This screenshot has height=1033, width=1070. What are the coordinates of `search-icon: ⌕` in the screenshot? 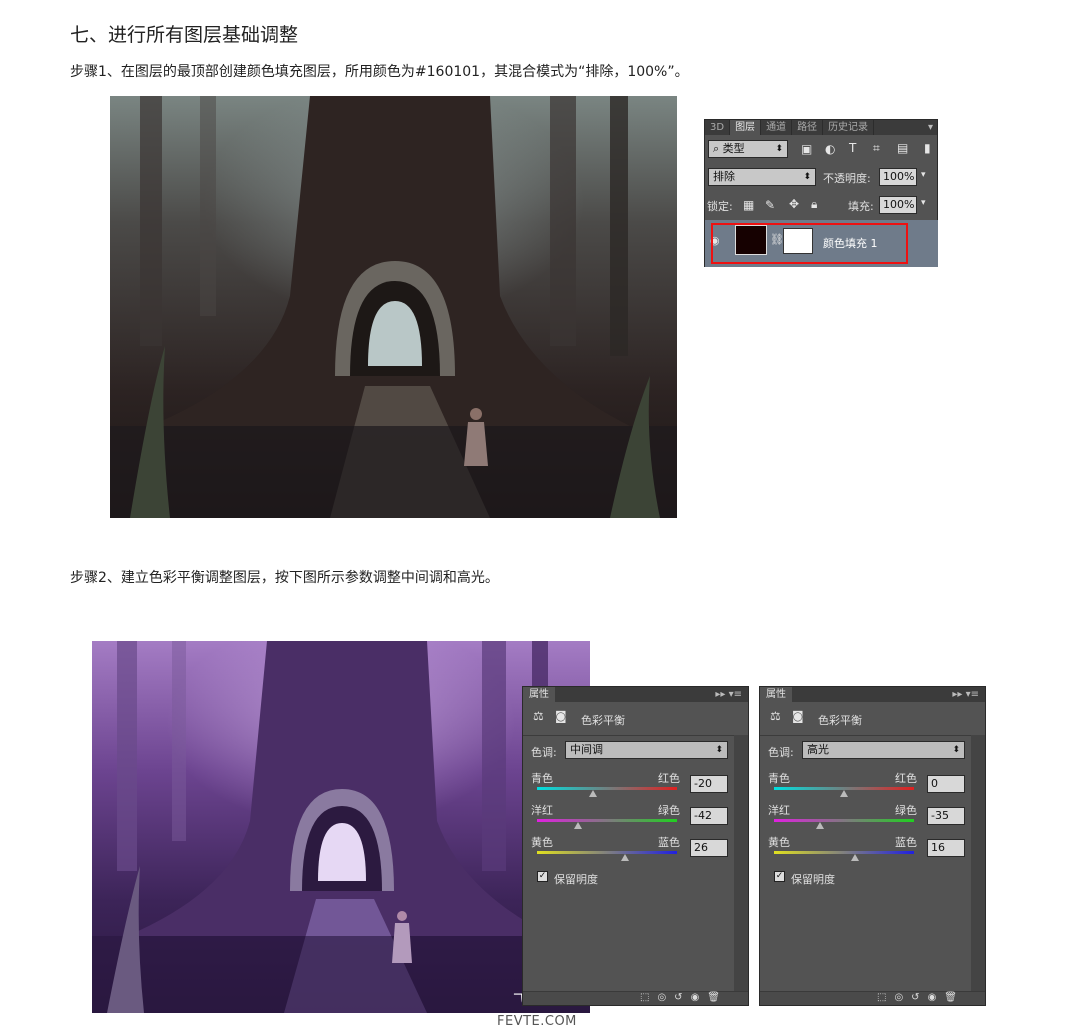 It's located at (716, 148).